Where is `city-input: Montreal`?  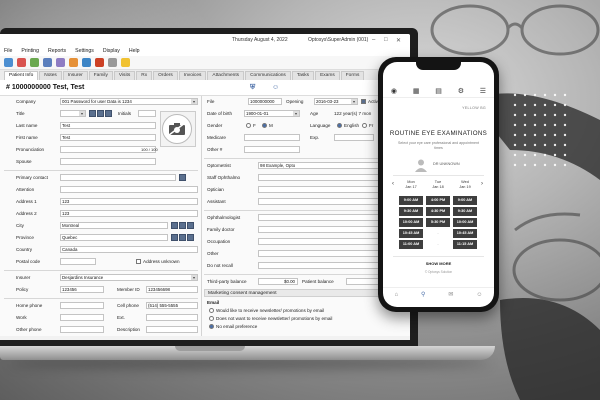 city-input: Montreal is located at coordinates (114, 225).